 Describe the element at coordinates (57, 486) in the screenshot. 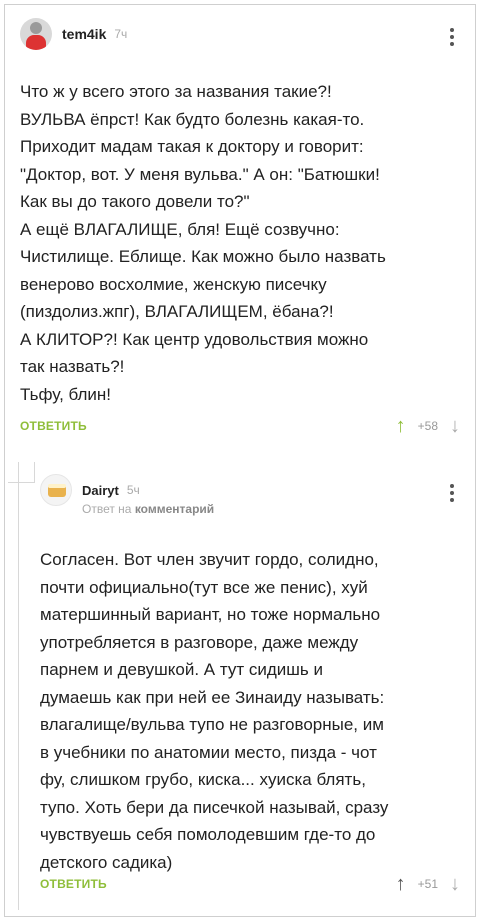

I see `avatar-cream` at that location.